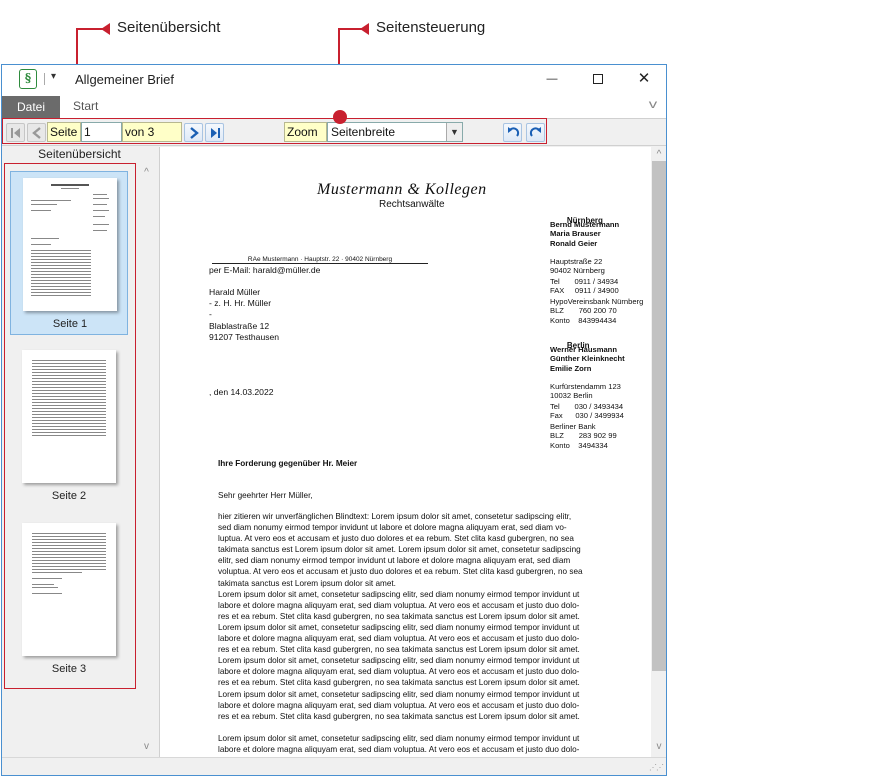  Describe the element at coordinates (412, 204) in the screenshot. I see `letterhead-subtitle: Rechtsanwälte` at that location.